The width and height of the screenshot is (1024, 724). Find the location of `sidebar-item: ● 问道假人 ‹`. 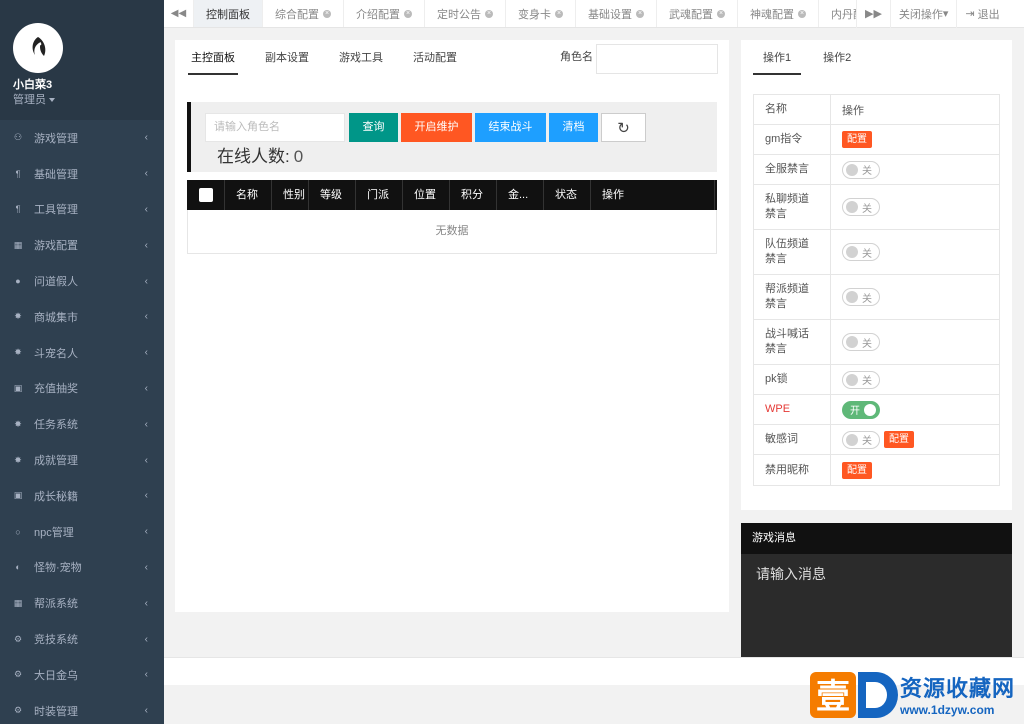

sidebar-item: ● 问道假人 ‹ is located at coordinates (82, 281).